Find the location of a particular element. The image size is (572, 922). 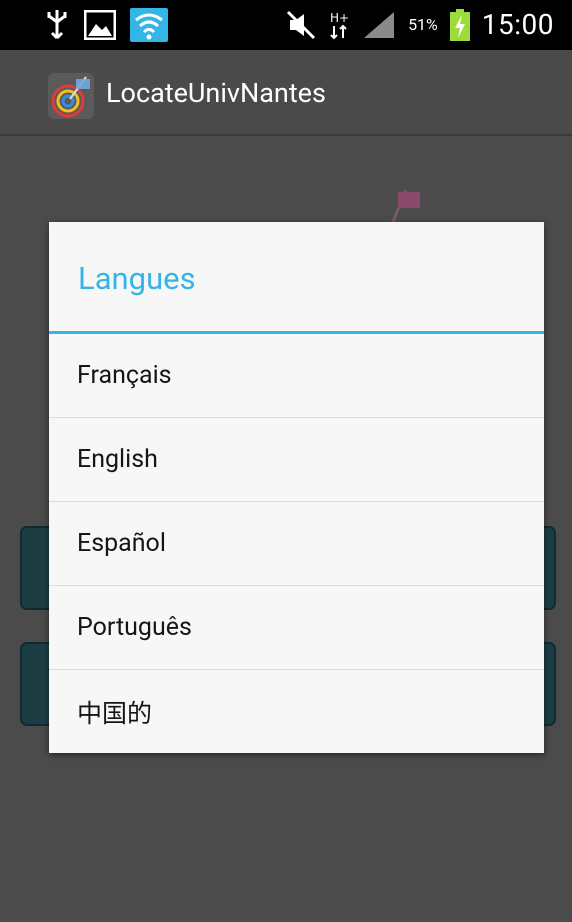

language-label: English is located at coordinates (117, 459).